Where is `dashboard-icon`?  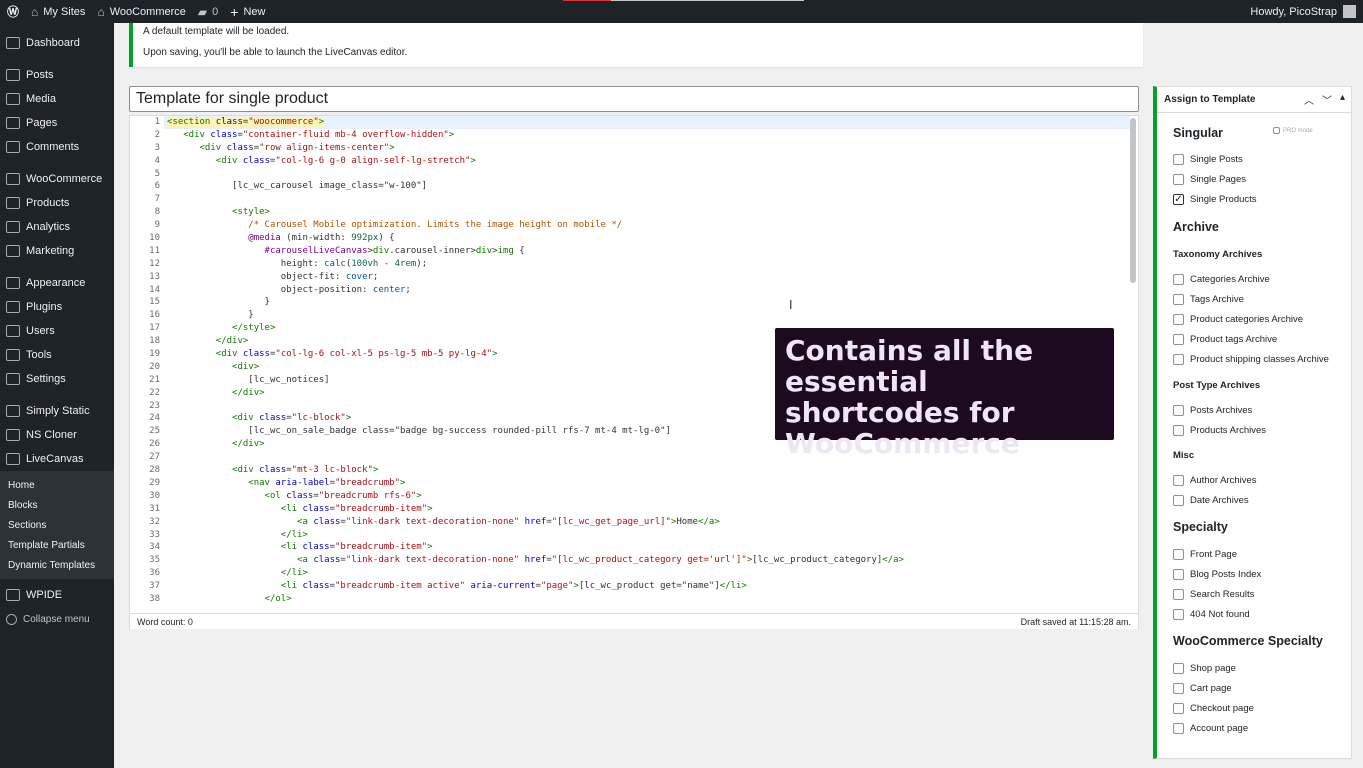 dashboard-icon is located at coordinates (13, 43).